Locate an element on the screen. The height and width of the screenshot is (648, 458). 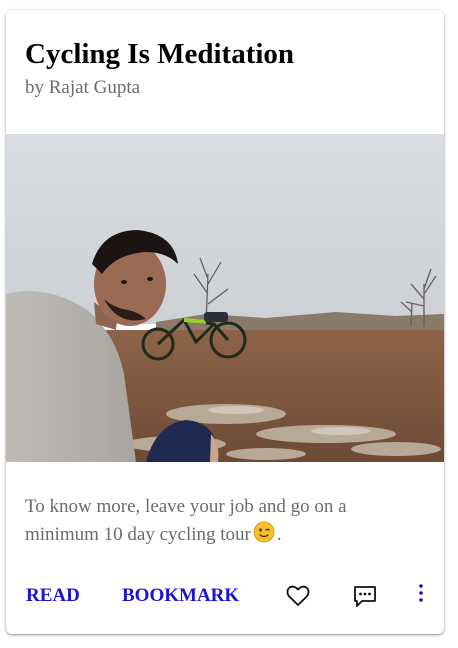
post-description-end: . is located at coordinates (279, 534).